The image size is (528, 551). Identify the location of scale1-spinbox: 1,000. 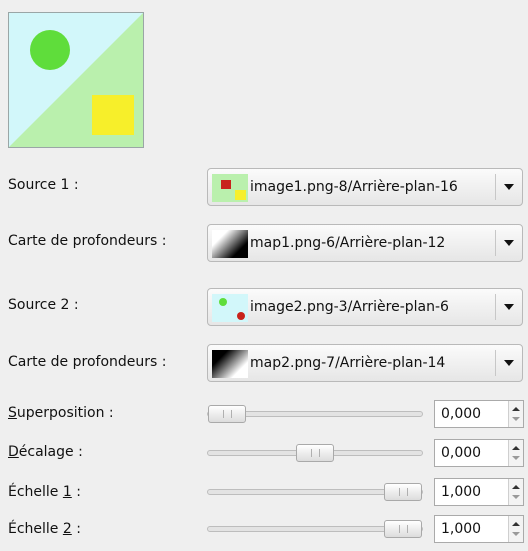
(479, 492).